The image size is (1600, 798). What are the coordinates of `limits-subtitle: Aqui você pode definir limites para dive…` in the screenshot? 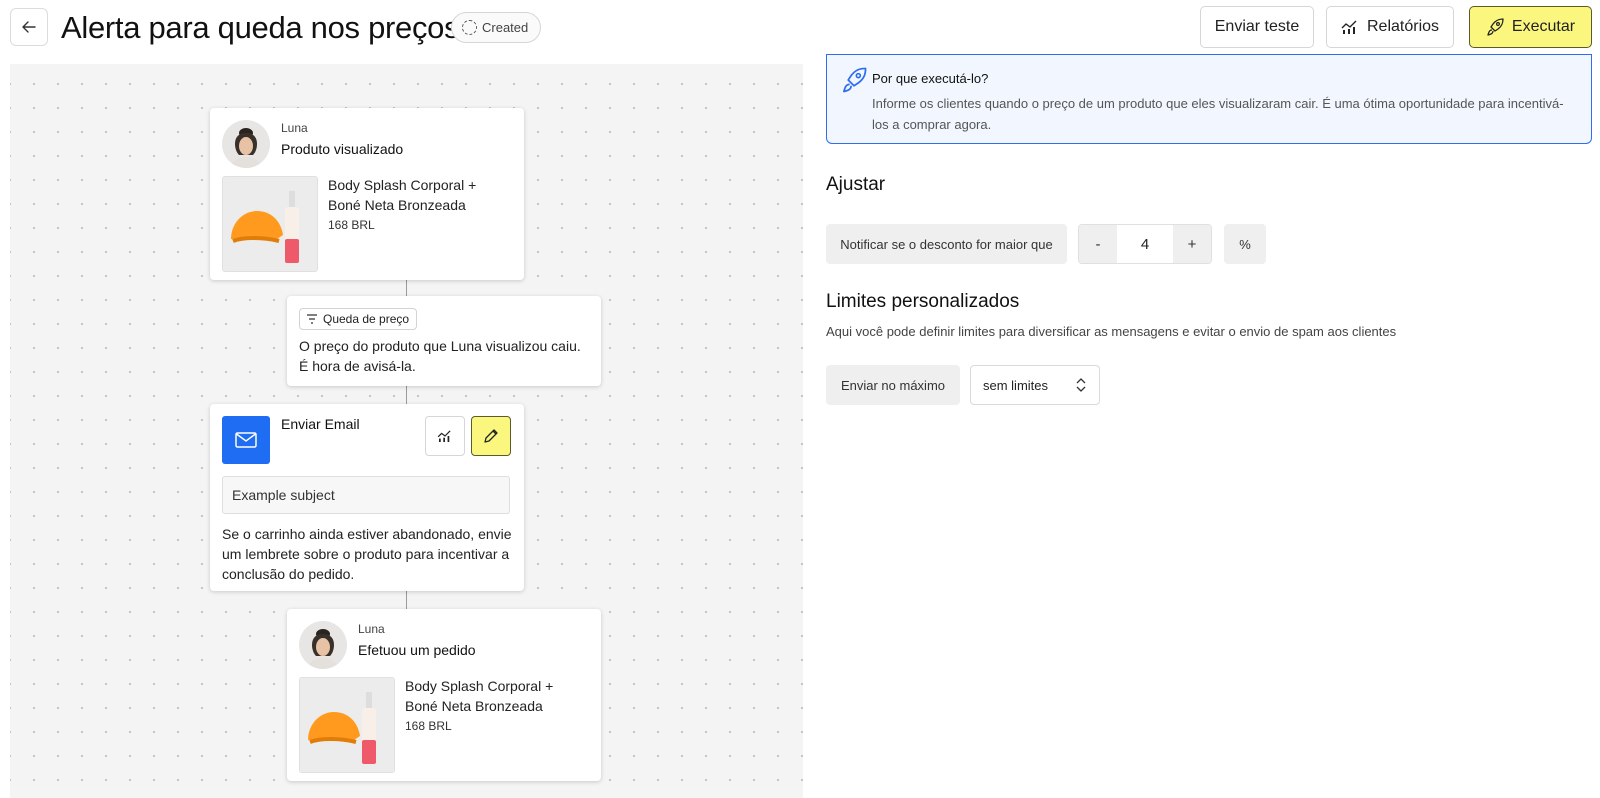 It's located at (1111, 331).